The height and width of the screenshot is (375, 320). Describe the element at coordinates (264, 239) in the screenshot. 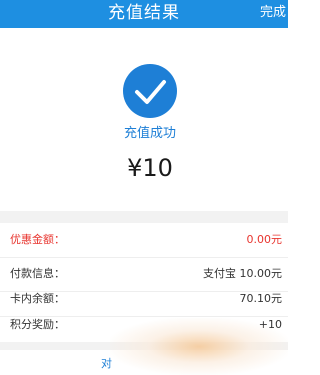

I see `discount-value: 0.00元` at that location.